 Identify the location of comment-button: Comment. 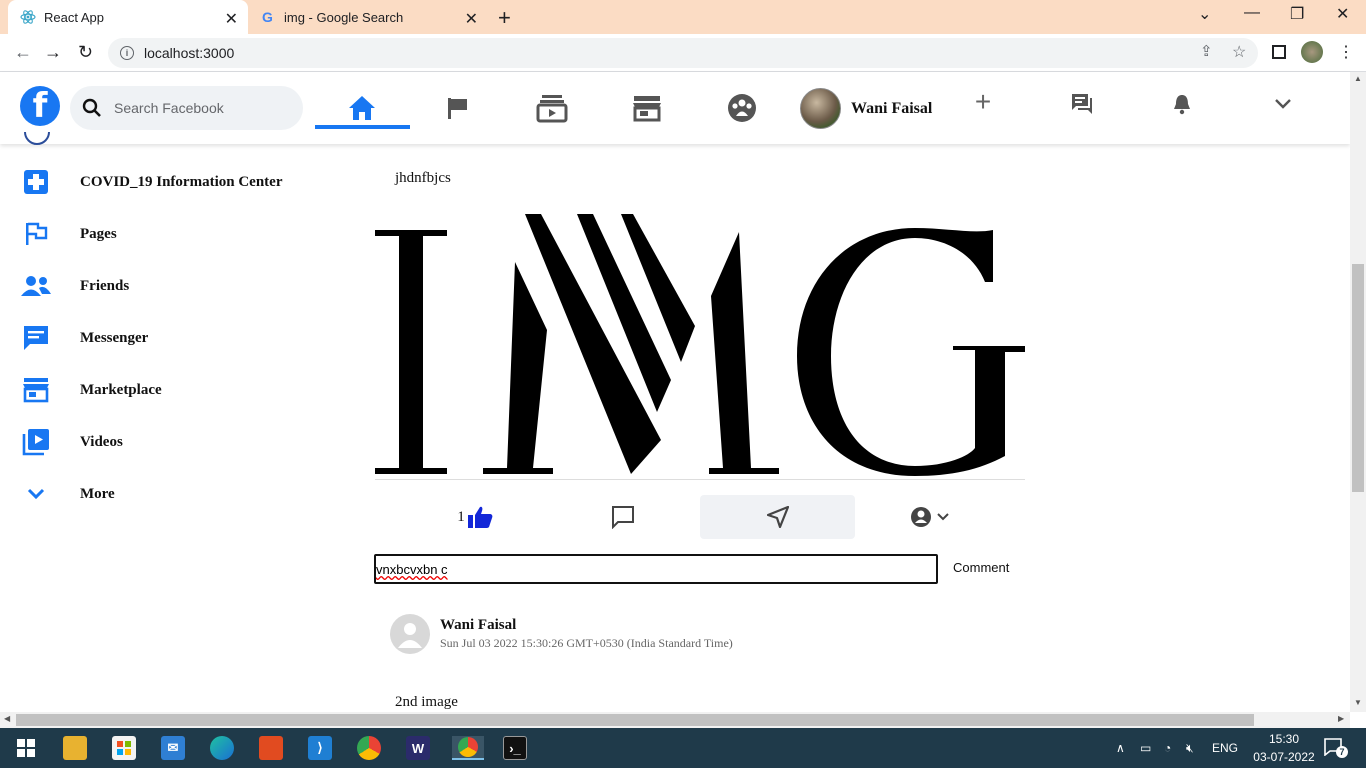
(981, 567).